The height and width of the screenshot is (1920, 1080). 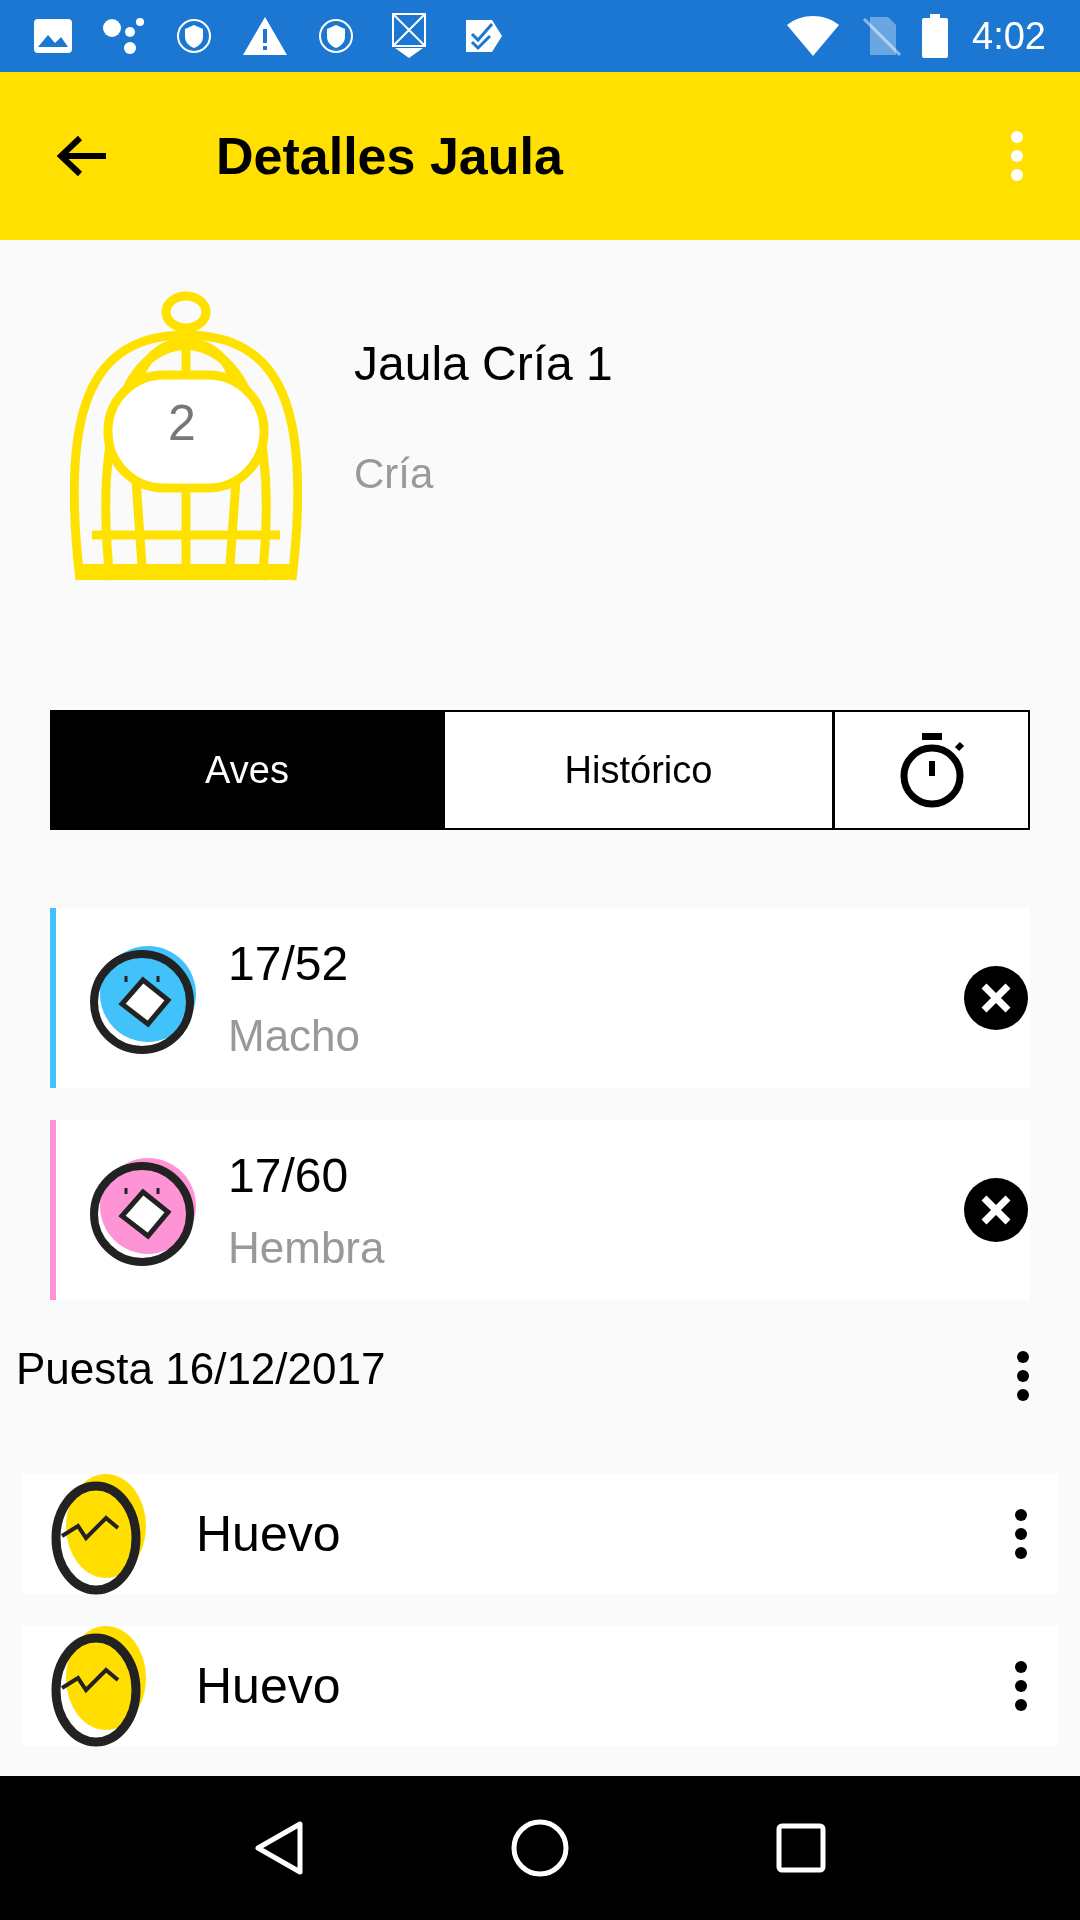 What do you see at coordinates (540, 1848) in the screenshot?
I see `home-icon` at bounding box center [540, 1848].